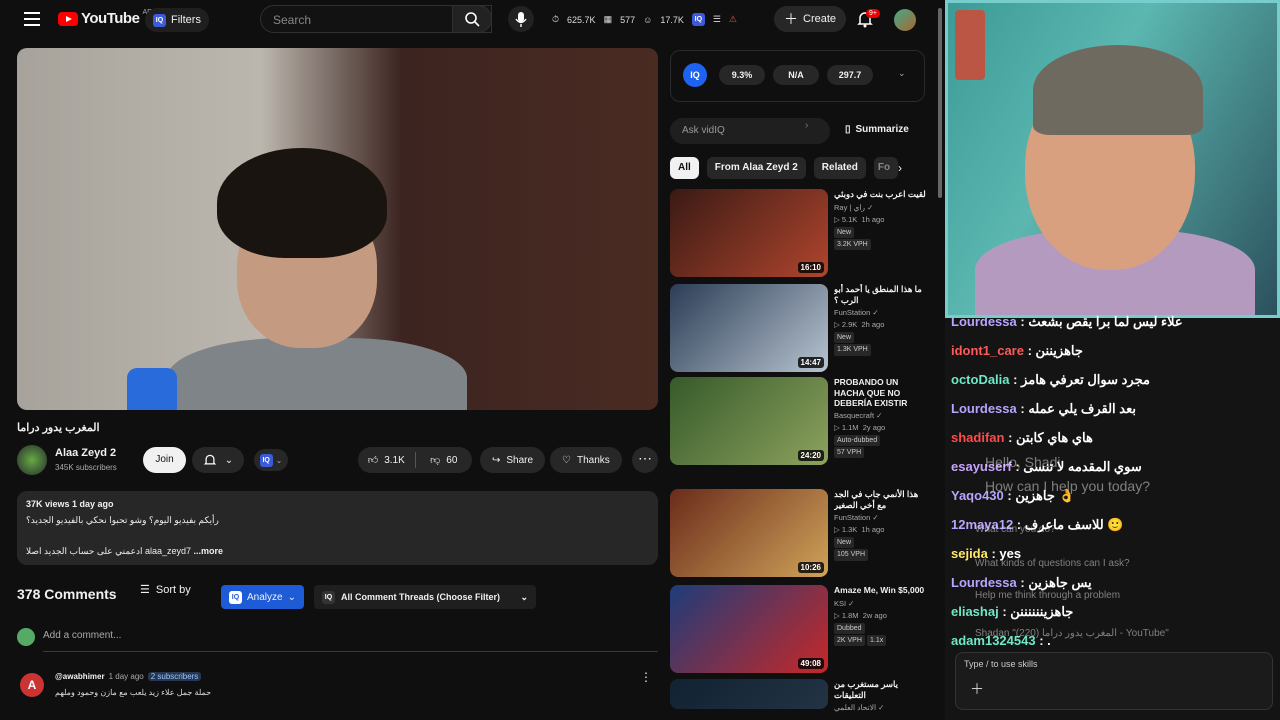  I want to click on recommendation-title: PROBANDO UN HACHA QUE NO DEBERÍA EXISTIR, so click(880, 392).